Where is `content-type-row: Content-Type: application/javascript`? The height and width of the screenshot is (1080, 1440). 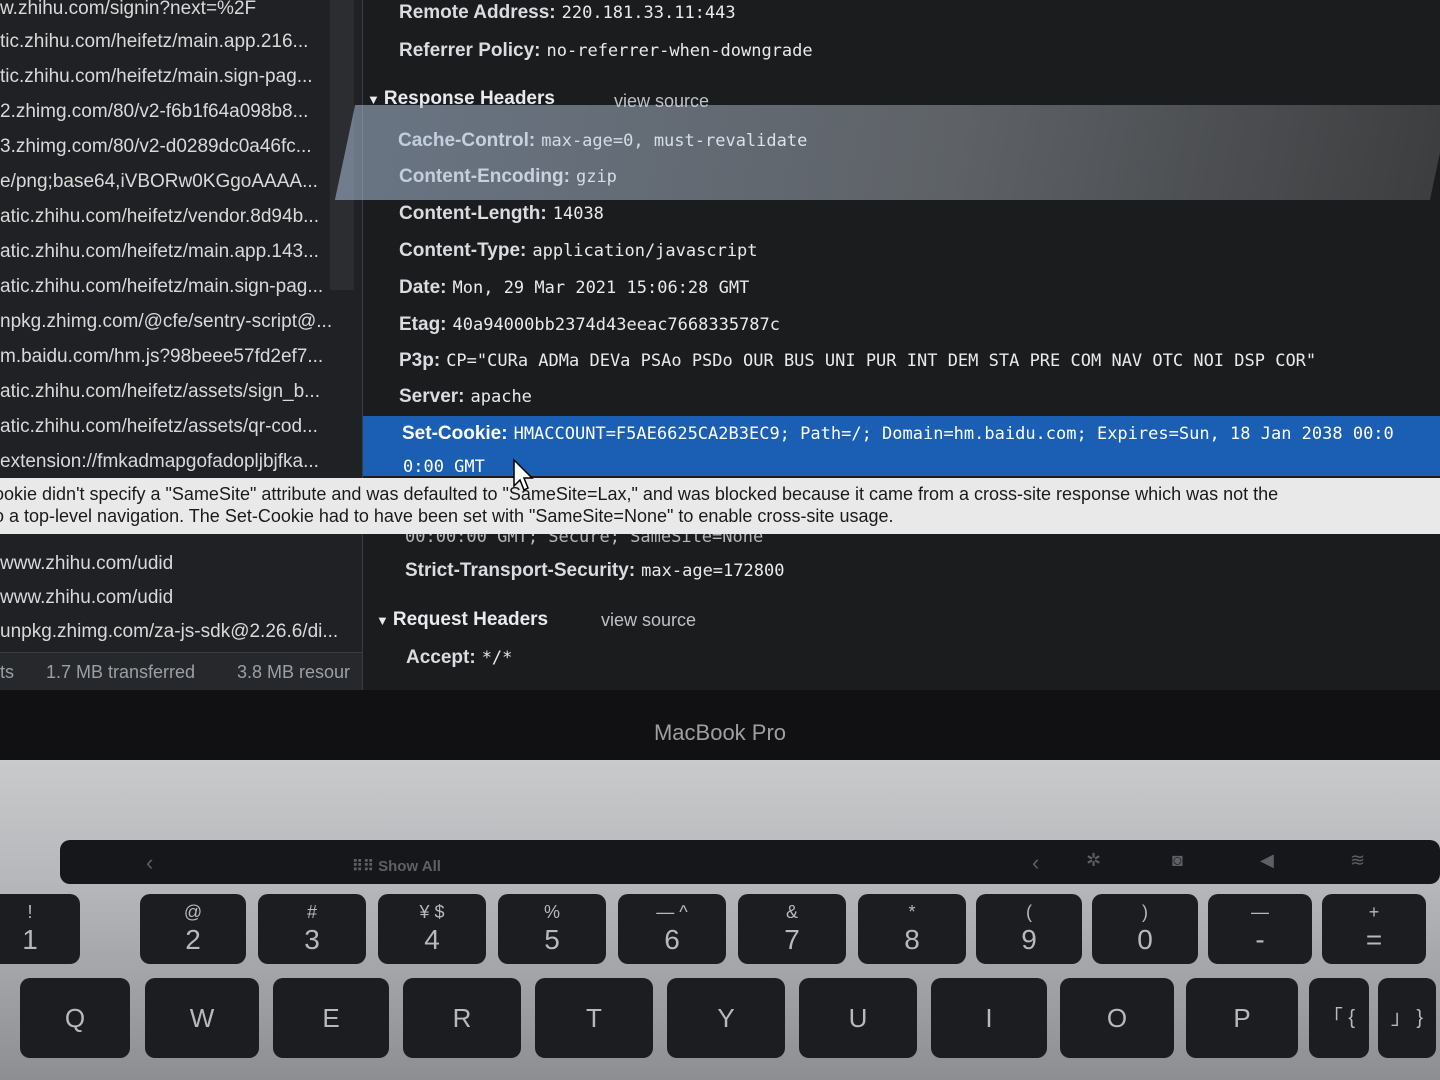 content-type-row: Content-Type: application/javascript is located at coordinates (578, 251).